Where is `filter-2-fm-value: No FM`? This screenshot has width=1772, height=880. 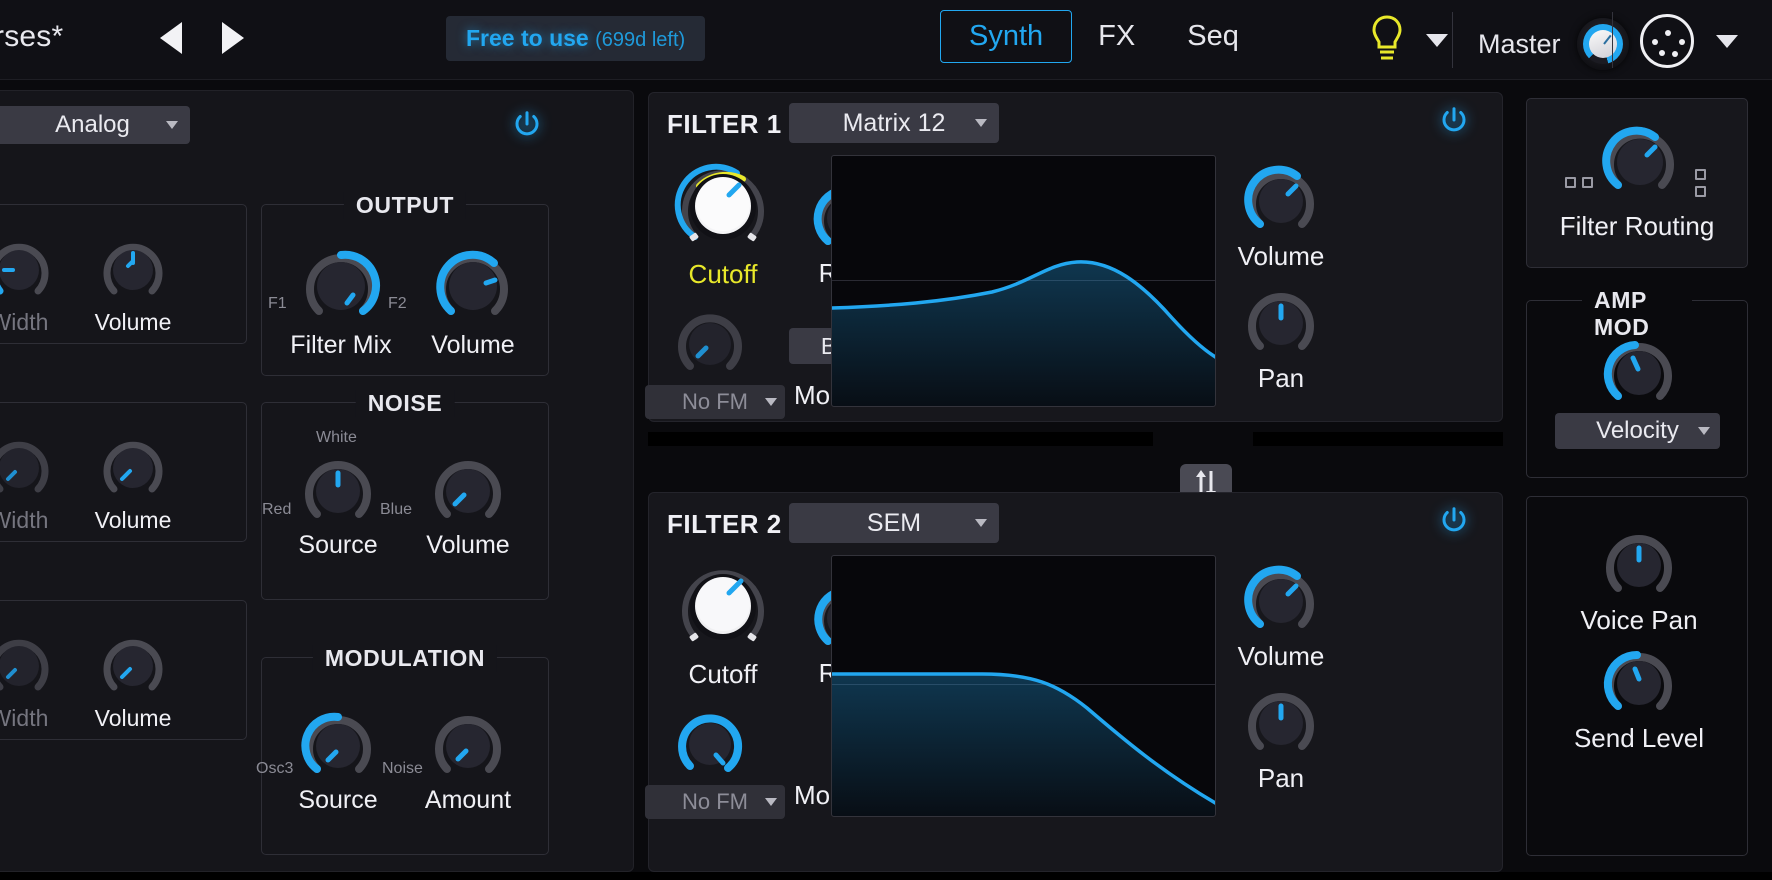 filter-2-fm-value: No FM is located at coordinates (715, 801).